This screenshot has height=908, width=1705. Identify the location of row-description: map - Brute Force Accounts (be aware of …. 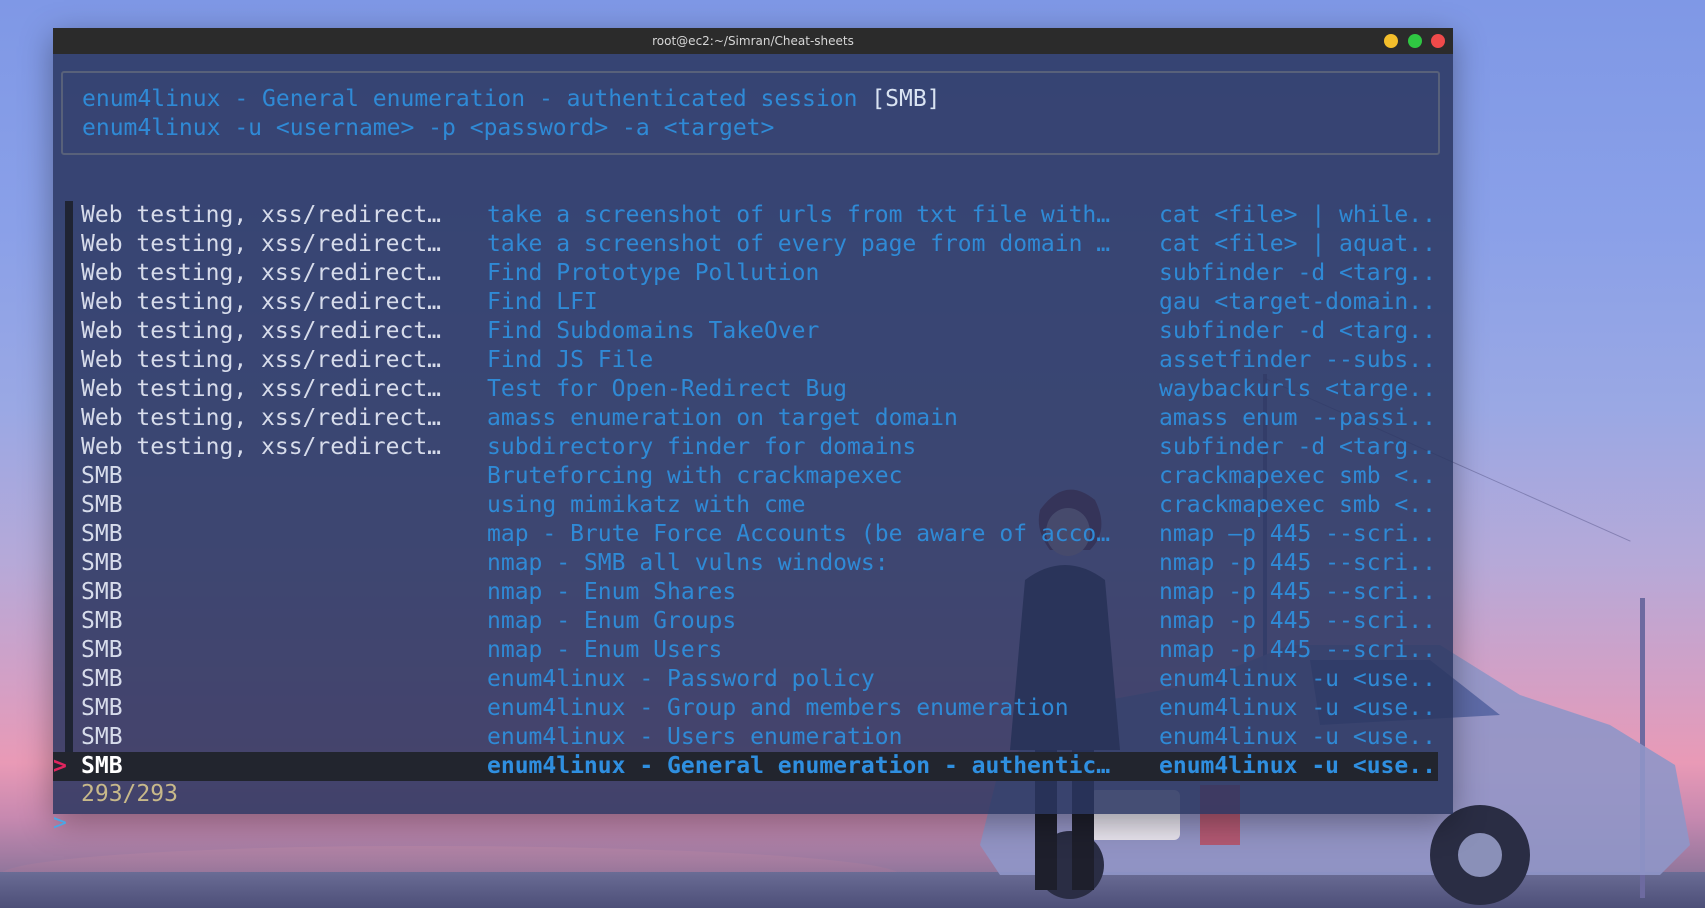
(799, 534).